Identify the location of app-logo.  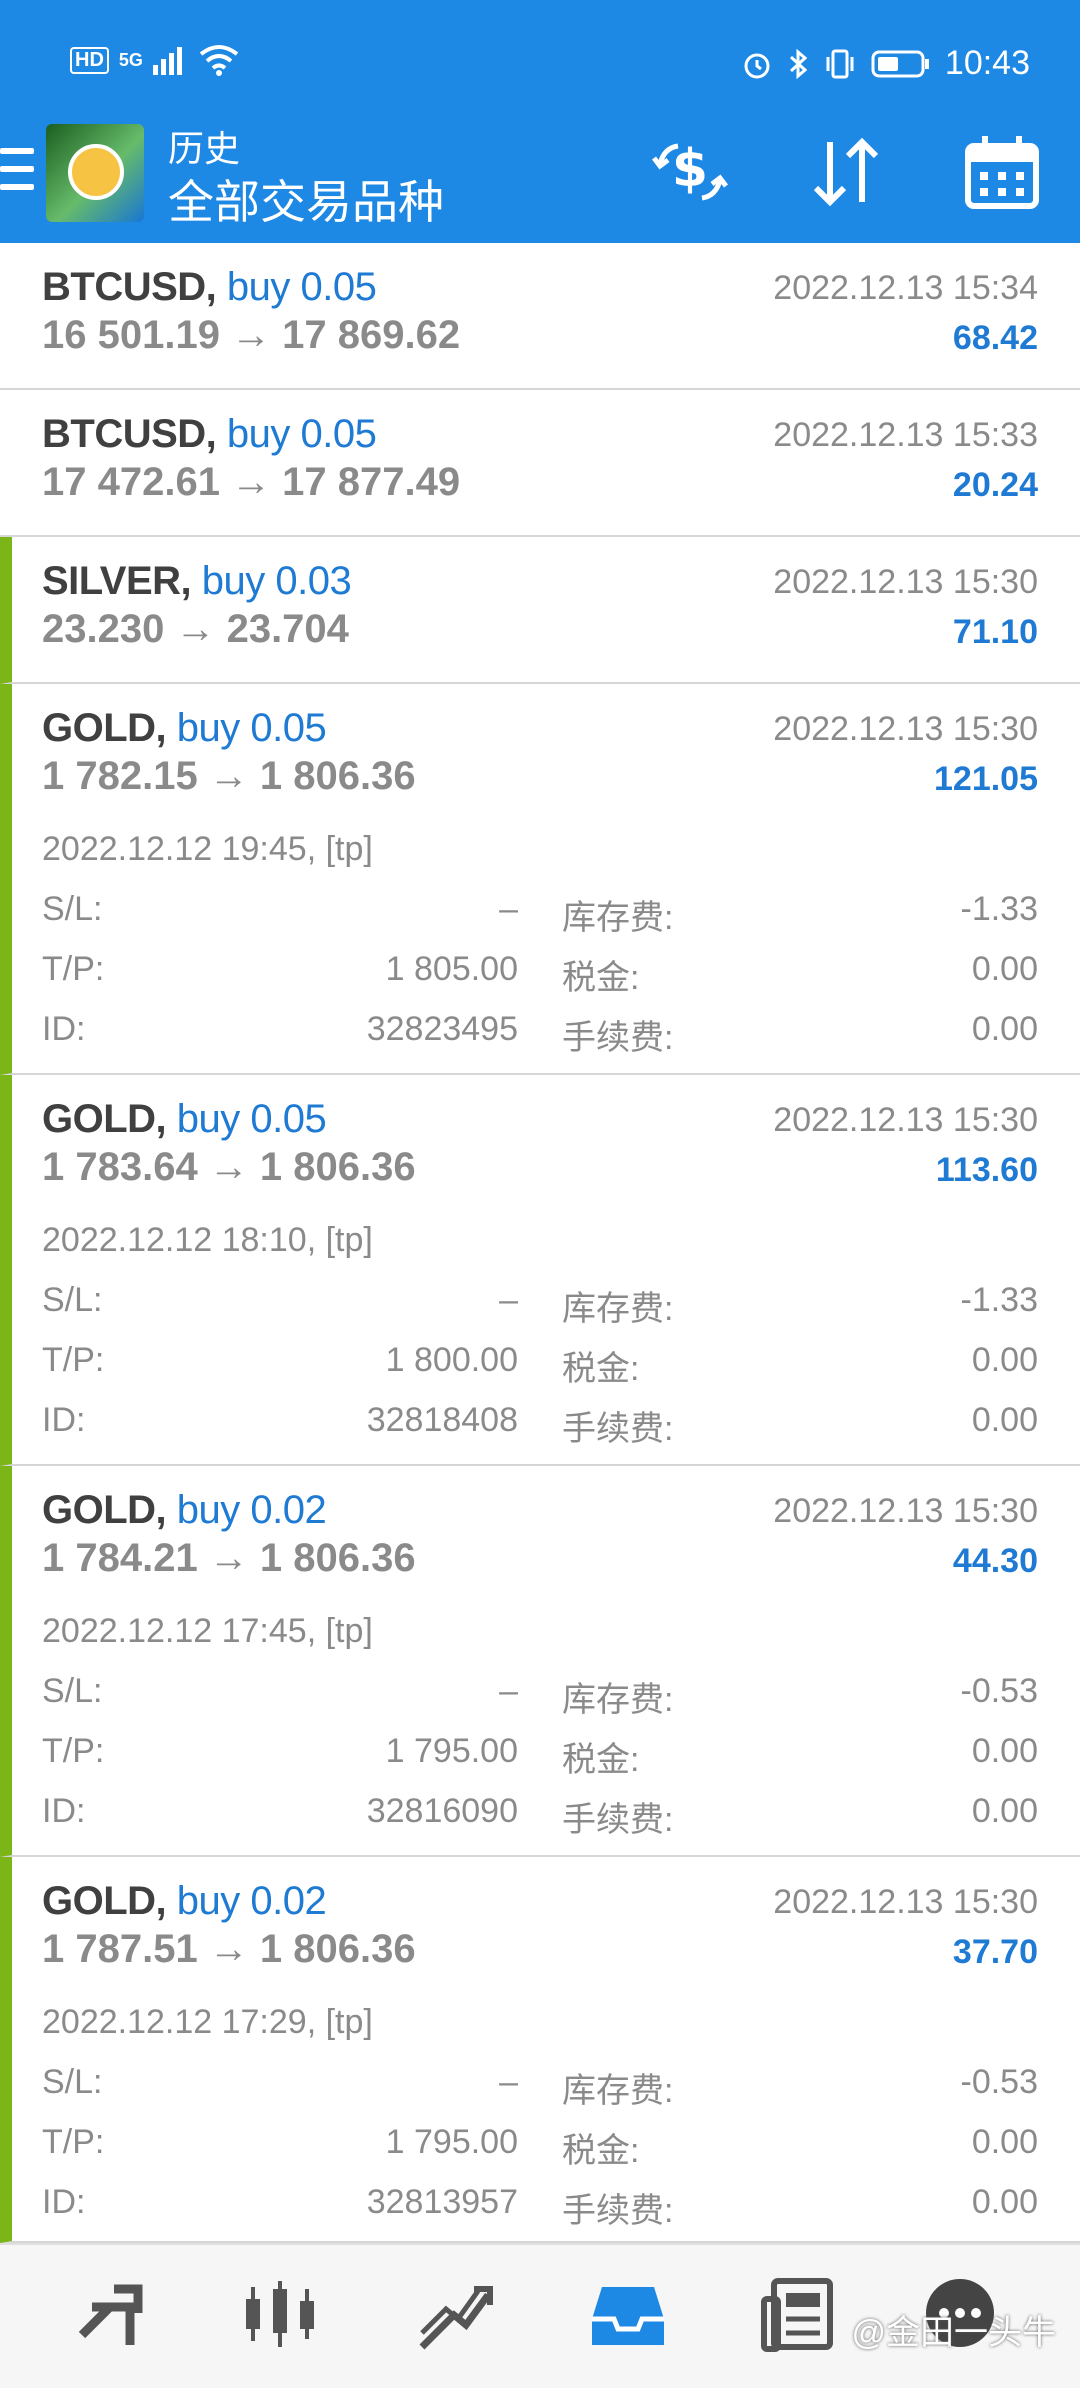
(95, 173).